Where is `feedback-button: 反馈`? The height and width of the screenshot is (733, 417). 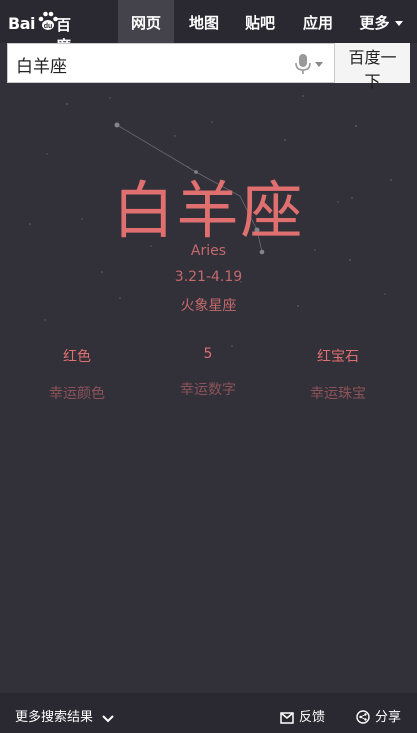 feedback-button: 反馈 is located at coordinates (302, 715).